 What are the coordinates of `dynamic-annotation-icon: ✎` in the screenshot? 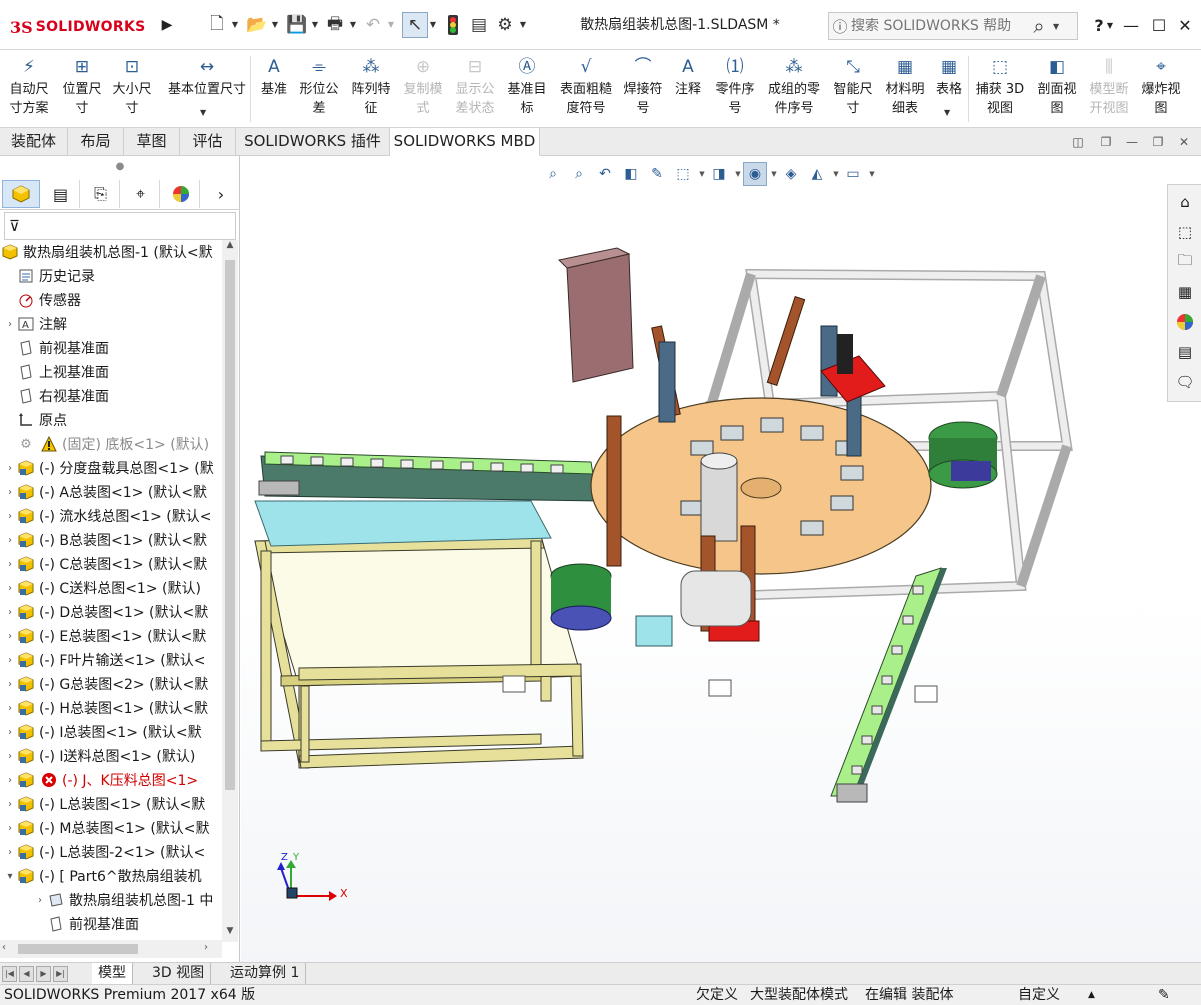 It's located at (657, 174).